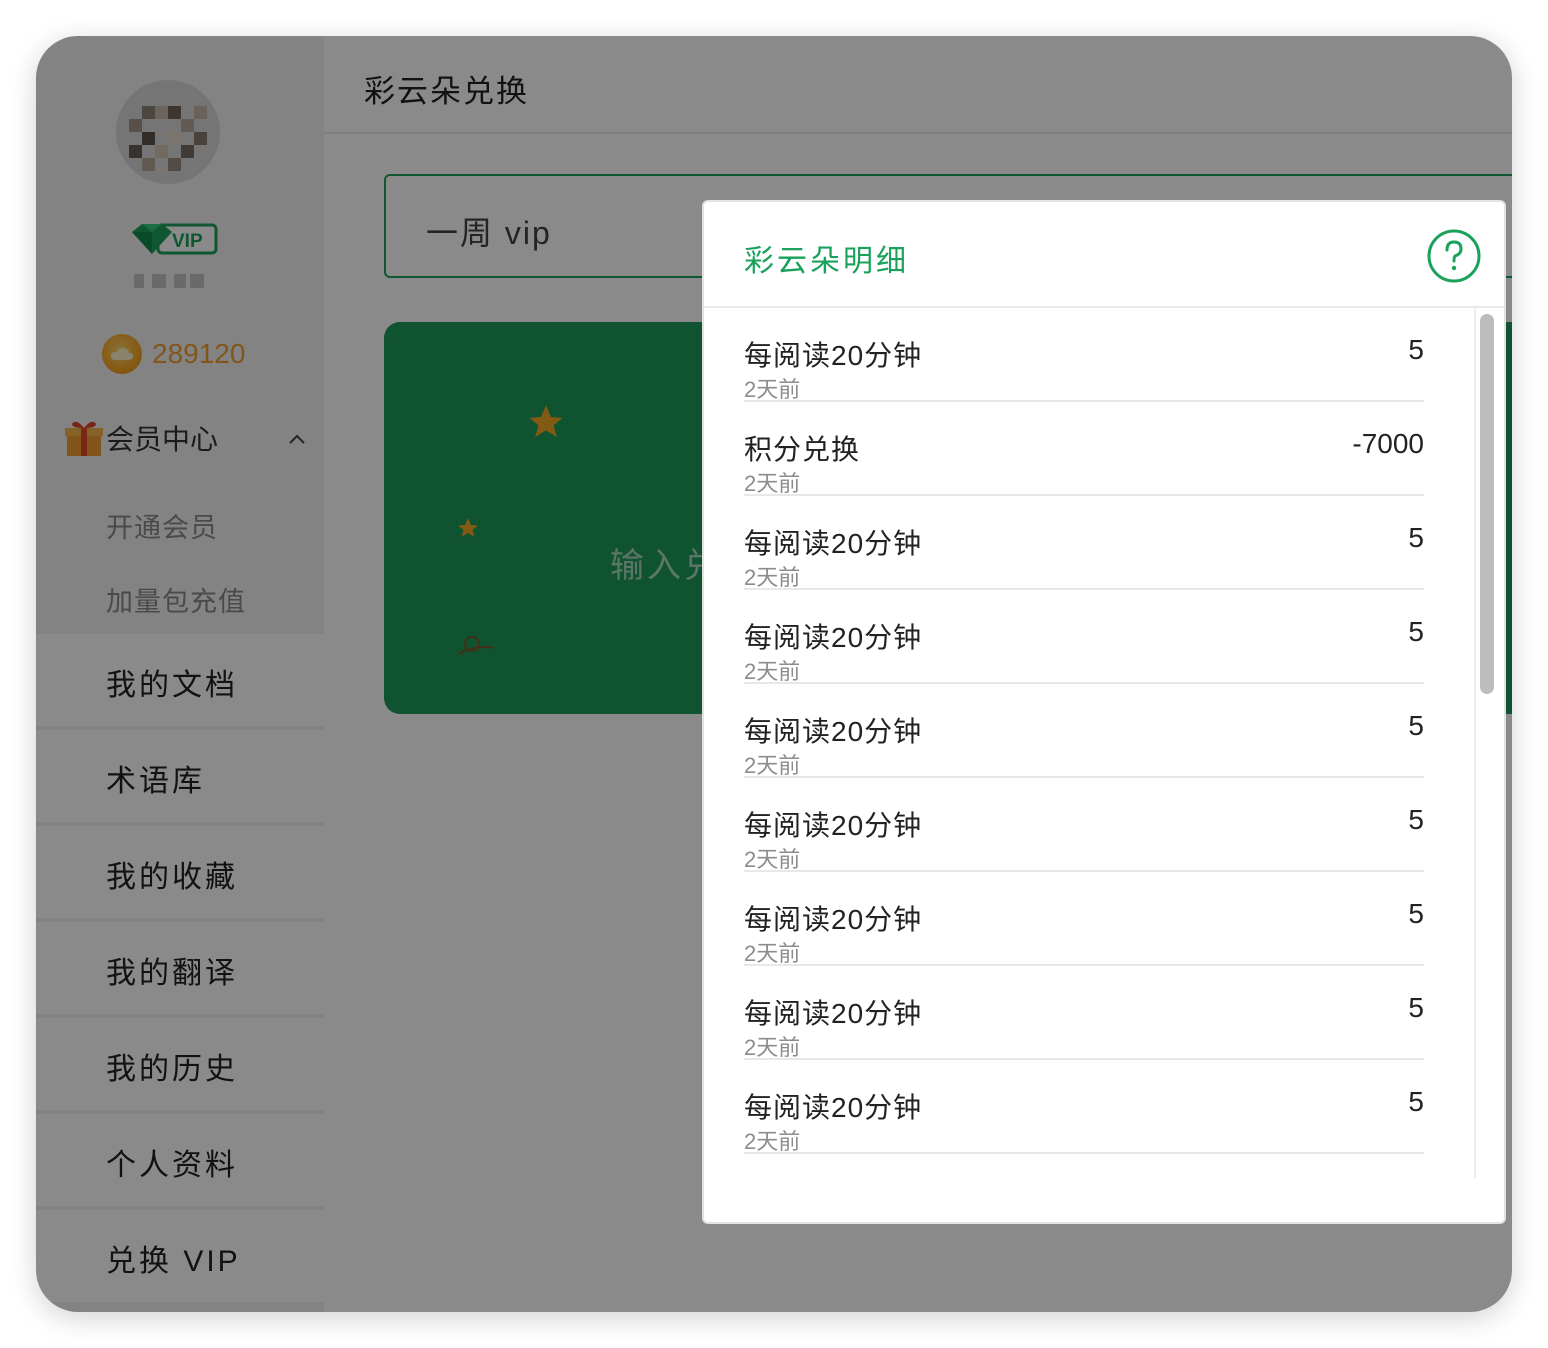 The height and width of the screenshot is (1348, 1548). Describe the element at coordinates (1454, 256) in the screenshot. I see `question-circle-icon` at that location.